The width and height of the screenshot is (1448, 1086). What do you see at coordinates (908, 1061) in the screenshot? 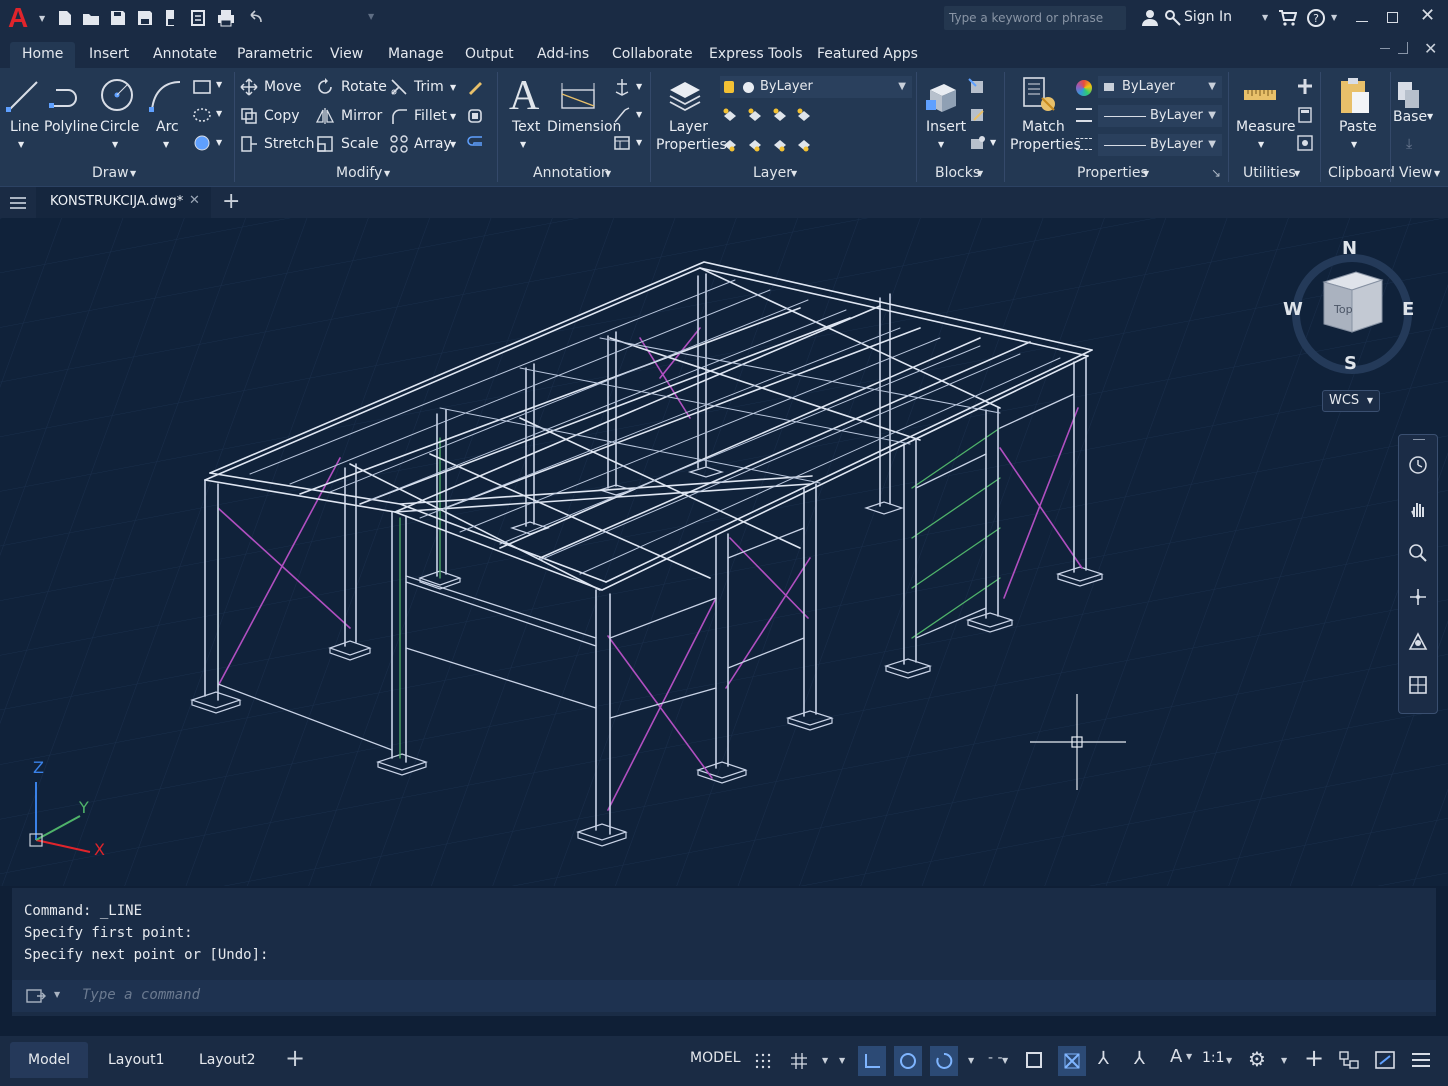
I see `polar-toggle` at bounding box center [908, 1061].